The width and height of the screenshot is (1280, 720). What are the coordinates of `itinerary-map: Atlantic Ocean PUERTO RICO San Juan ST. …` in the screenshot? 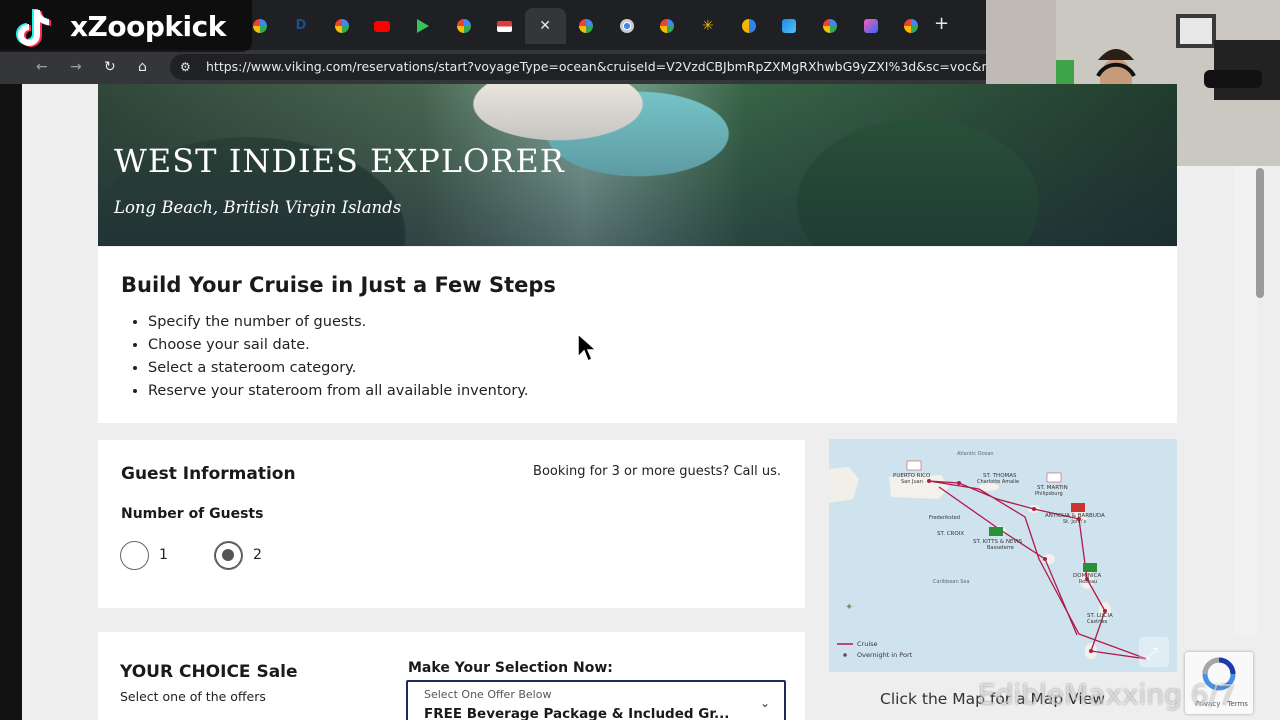 It's located at (1003, 555).